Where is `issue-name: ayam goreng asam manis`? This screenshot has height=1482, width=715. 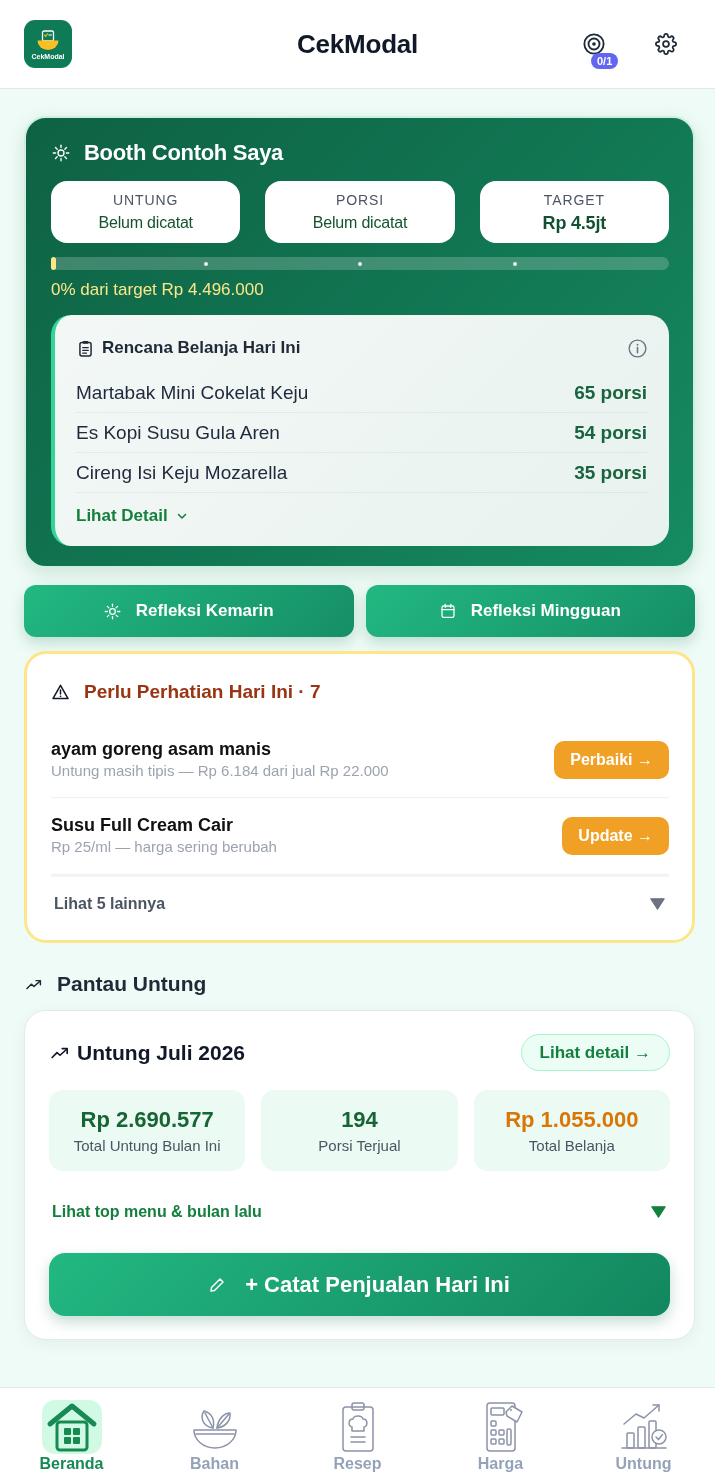 issue-name: ayam goreng asam manis is located at coordinates (162, 749).